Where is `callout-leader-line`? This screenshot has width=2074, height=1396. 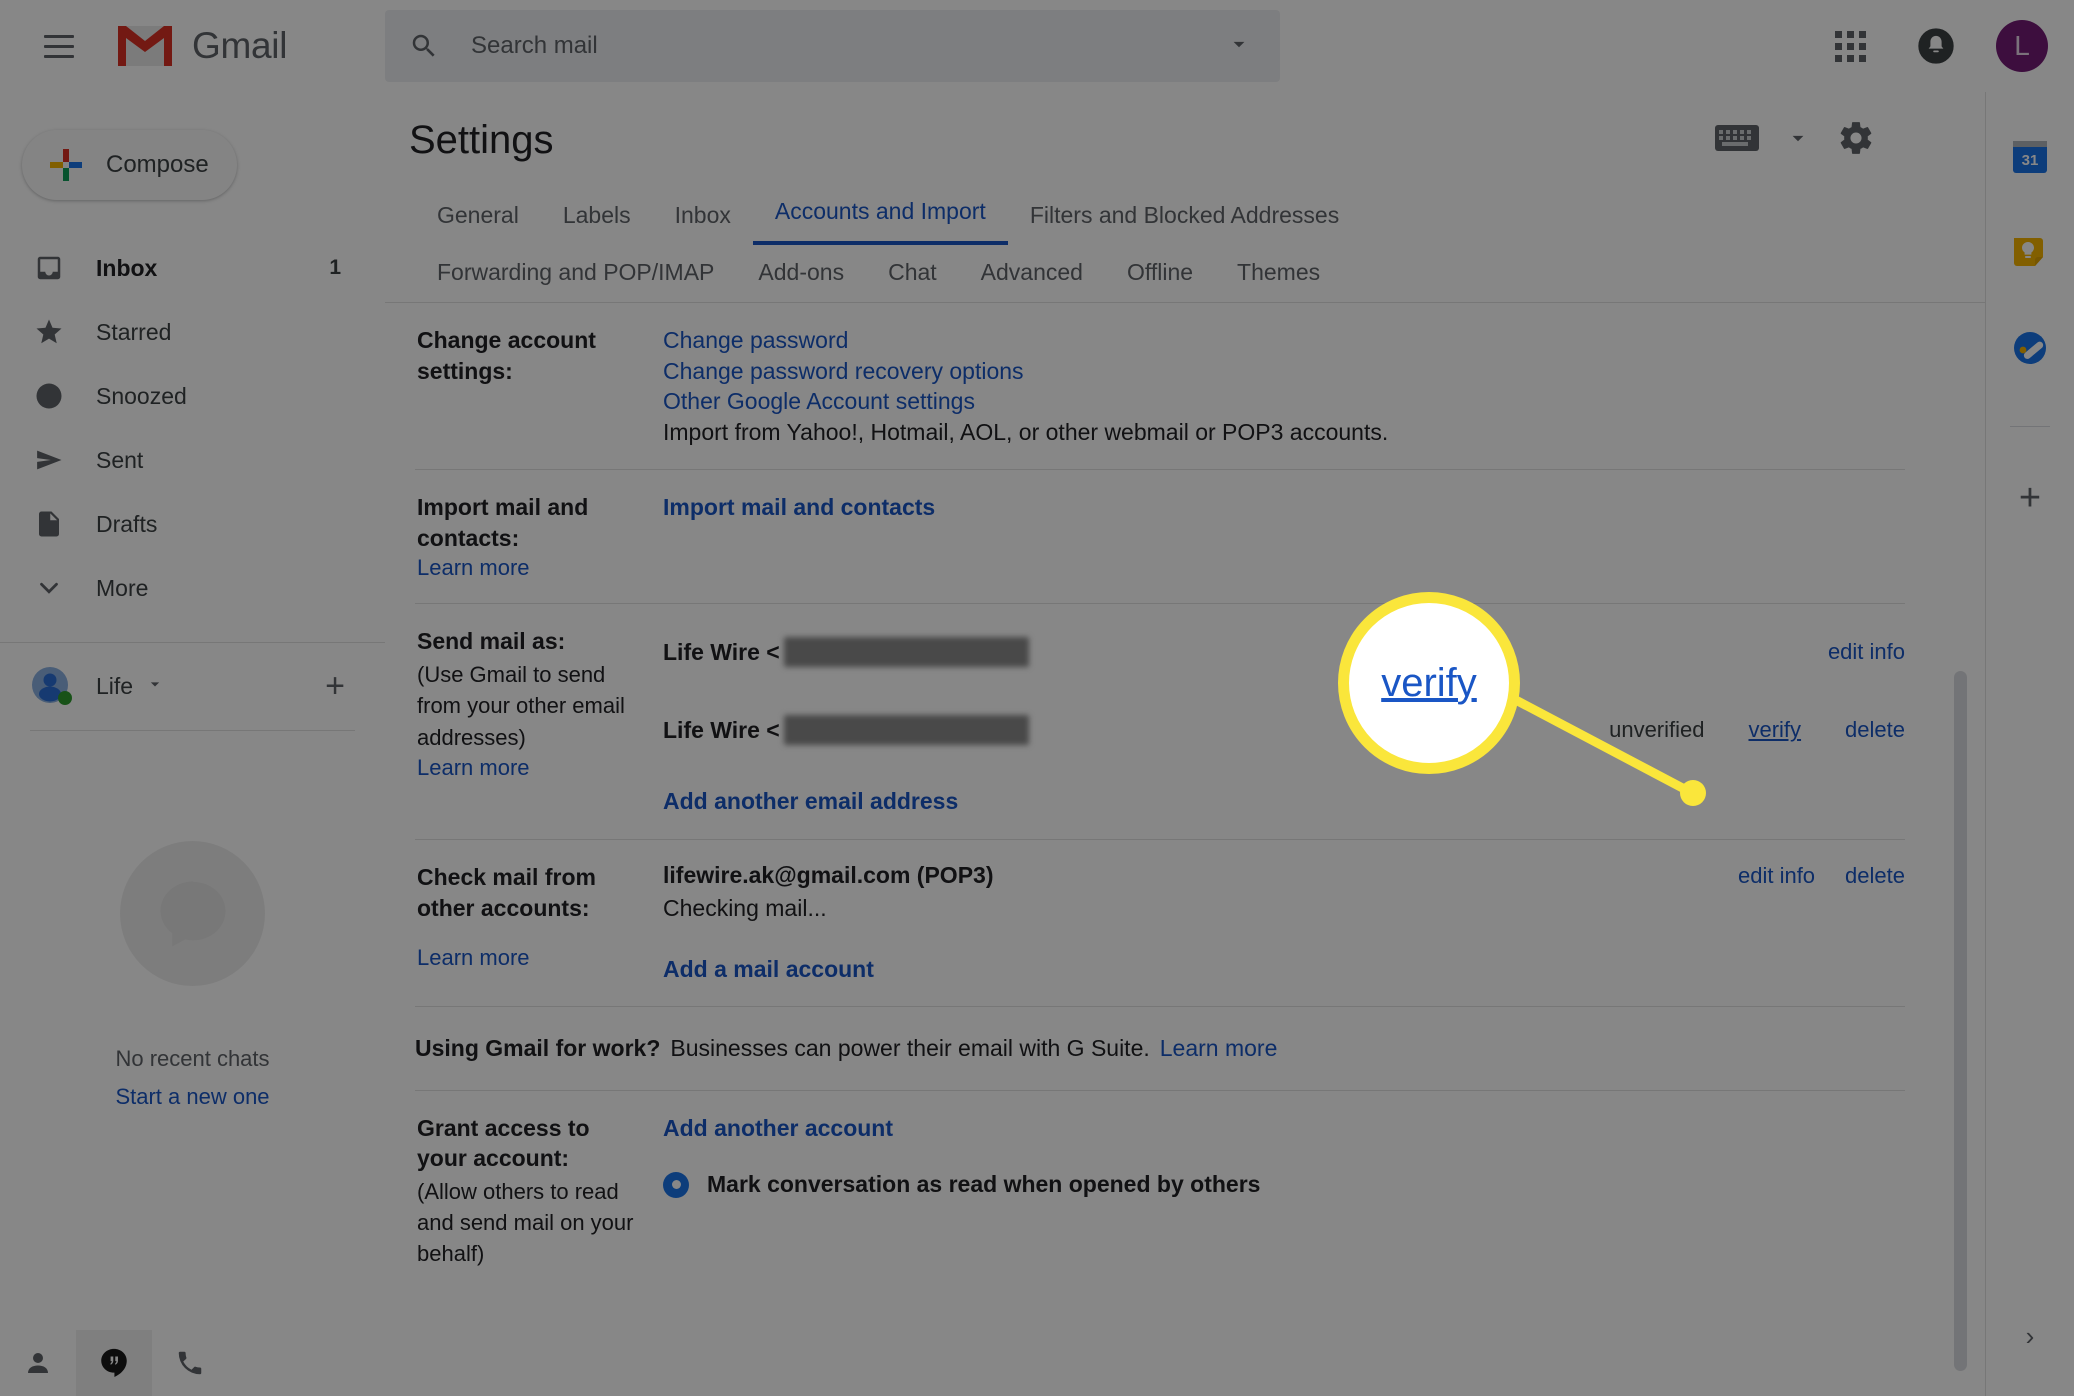
callout-leader-line is located at coordinates (1566, 726).